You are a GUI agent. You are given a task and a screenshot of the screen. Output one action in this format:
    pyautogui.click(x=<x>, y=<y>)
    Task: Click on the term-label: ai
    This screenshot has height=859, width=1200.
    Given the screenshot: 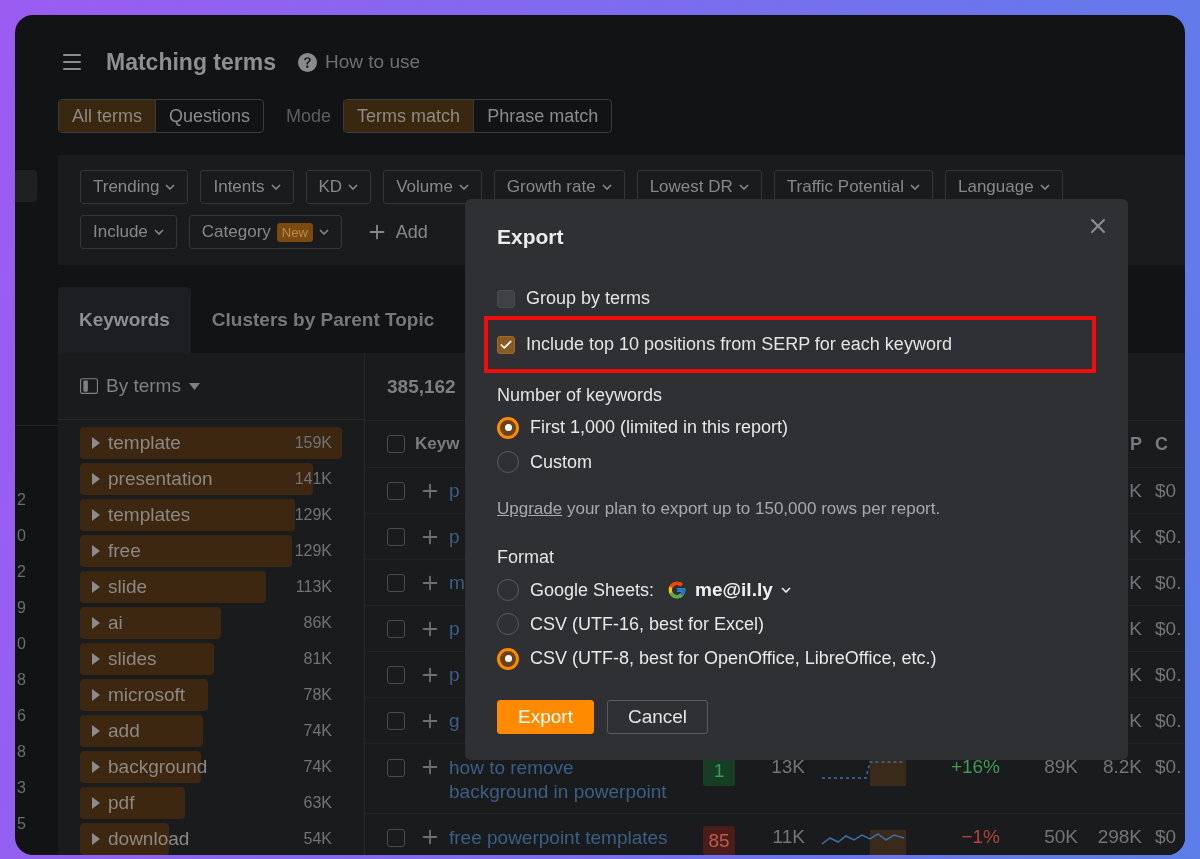 What is the action you would take?
    pyautogui.click(x=116, y=623)
    